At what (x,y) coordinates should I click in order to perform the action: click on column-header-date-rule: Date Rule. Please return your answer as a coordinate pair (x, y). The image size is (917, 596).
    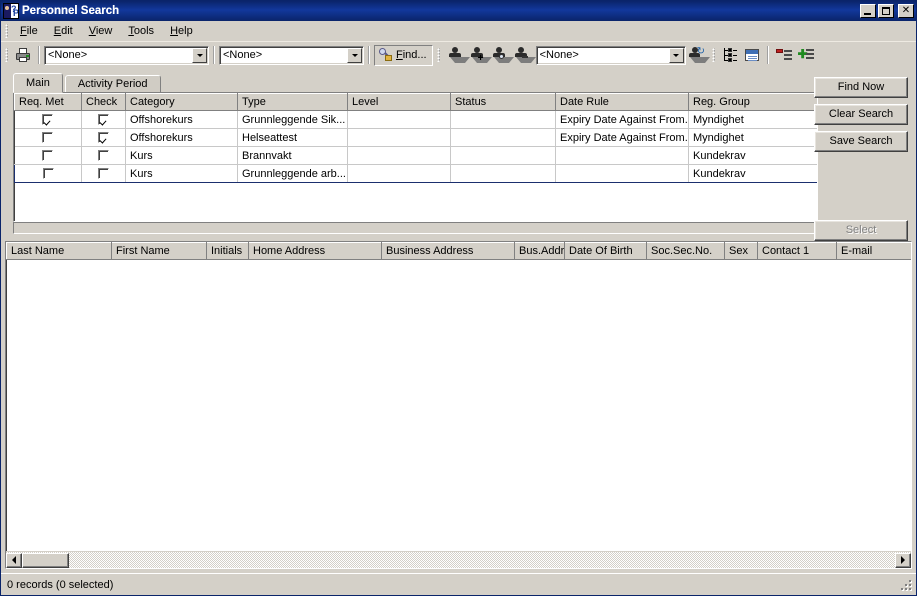
    Looking at the image, I should click on (622, 102).